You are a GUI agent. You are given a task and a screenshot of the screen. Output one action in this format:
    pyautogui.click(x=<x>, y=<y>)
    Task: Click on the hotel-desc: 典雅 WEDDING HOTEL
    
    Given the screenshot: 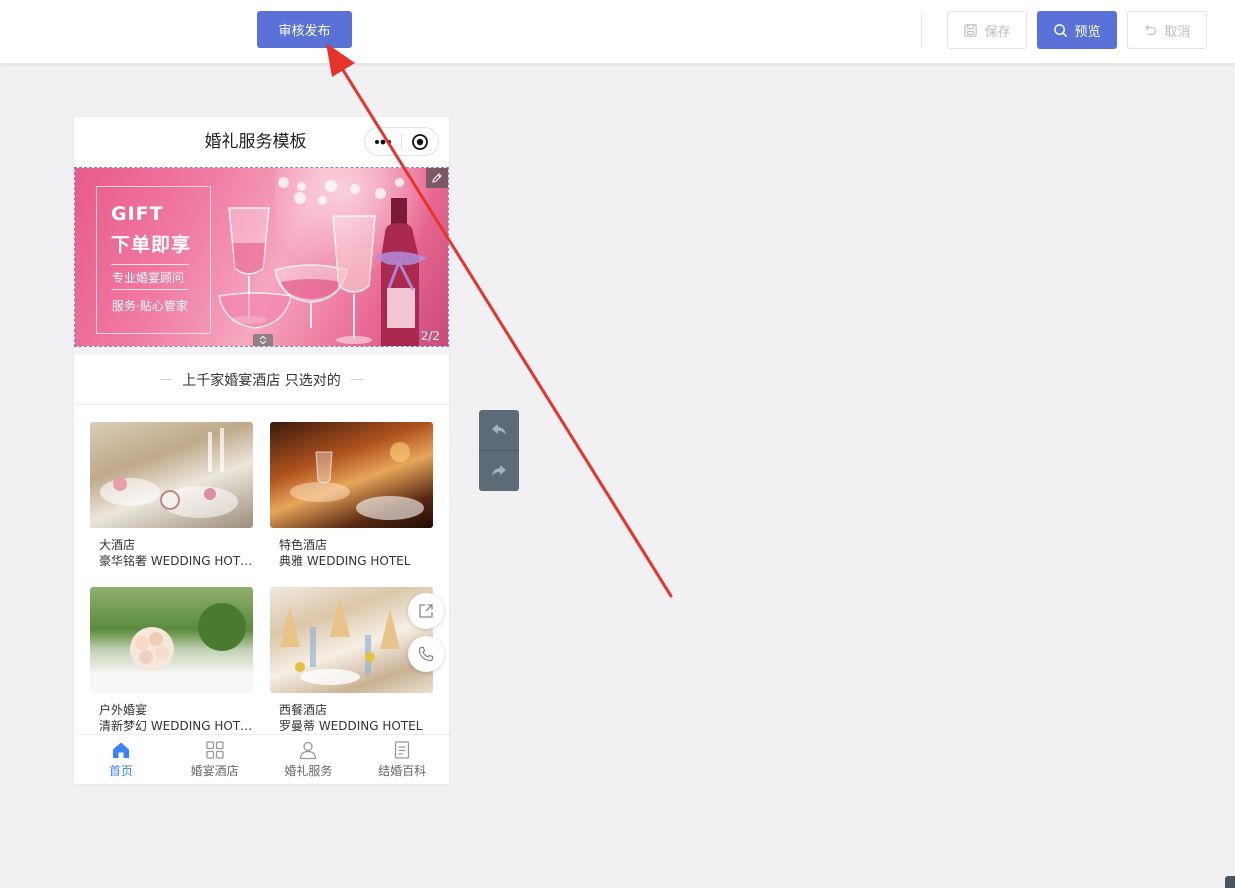 What is the action you would take?
    pyautogui.click(x=345, y=561)
    